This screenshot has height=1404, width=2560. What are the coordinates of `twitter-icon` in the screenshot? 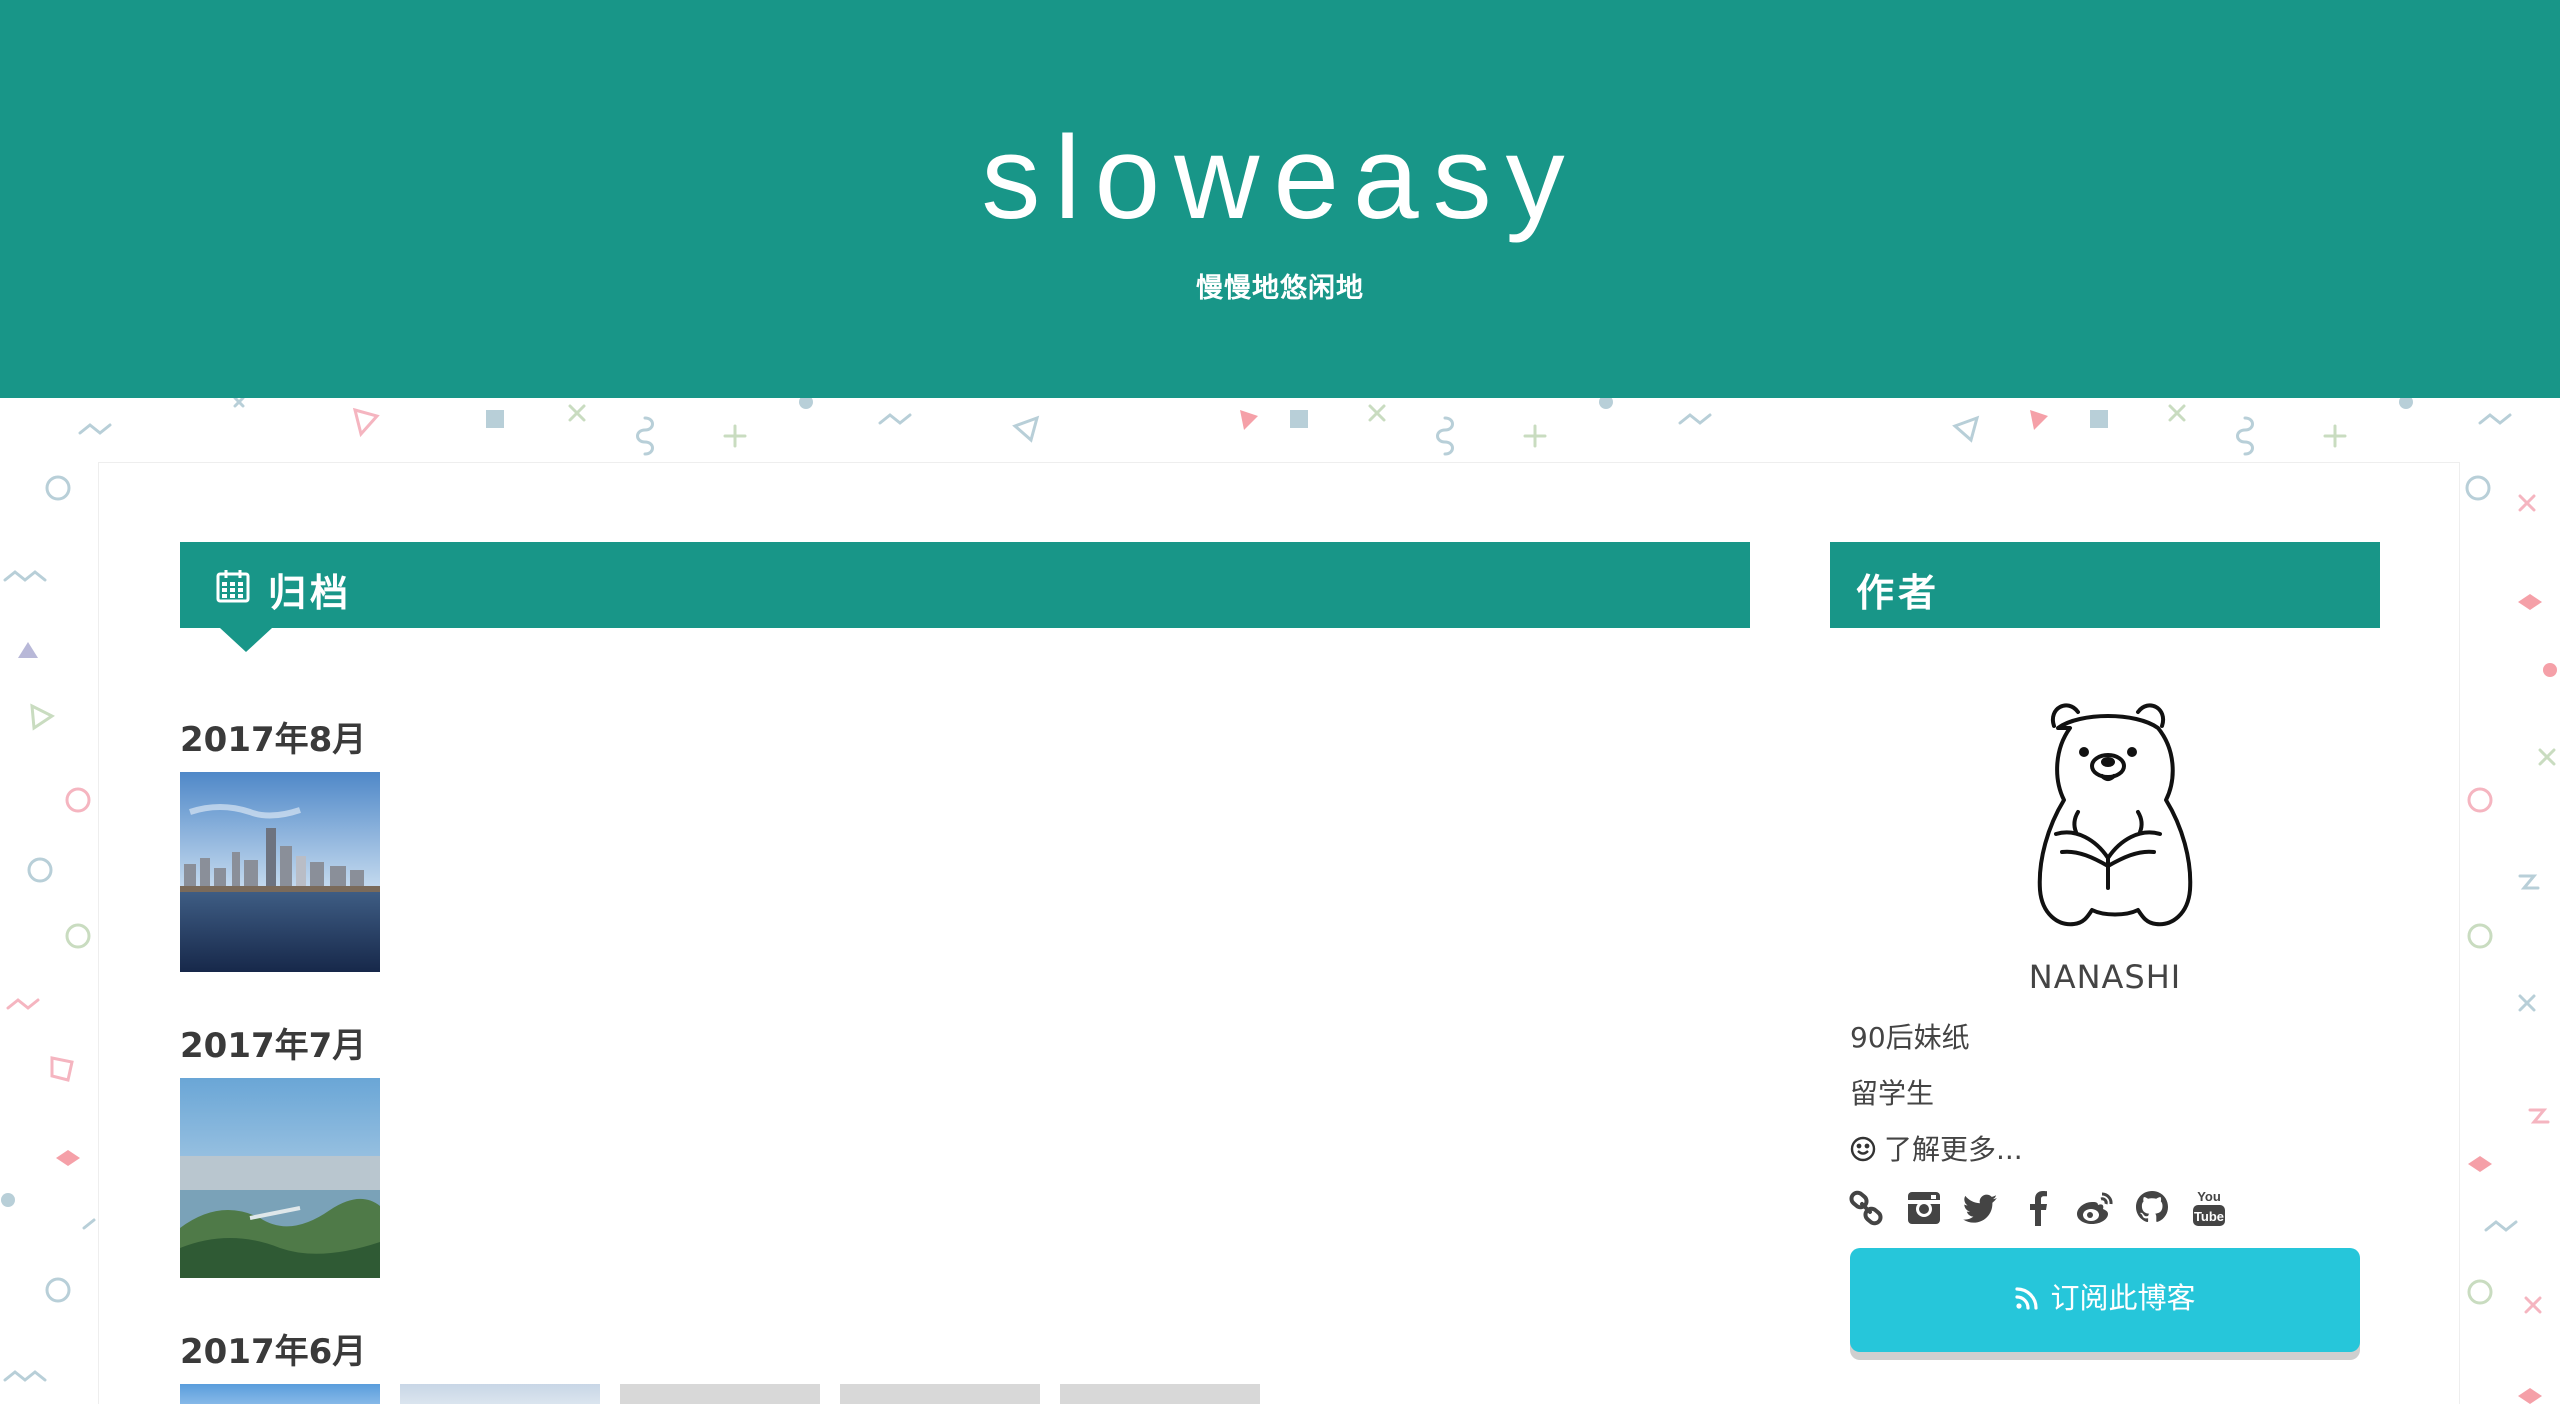 It's located at (1981, 1208).